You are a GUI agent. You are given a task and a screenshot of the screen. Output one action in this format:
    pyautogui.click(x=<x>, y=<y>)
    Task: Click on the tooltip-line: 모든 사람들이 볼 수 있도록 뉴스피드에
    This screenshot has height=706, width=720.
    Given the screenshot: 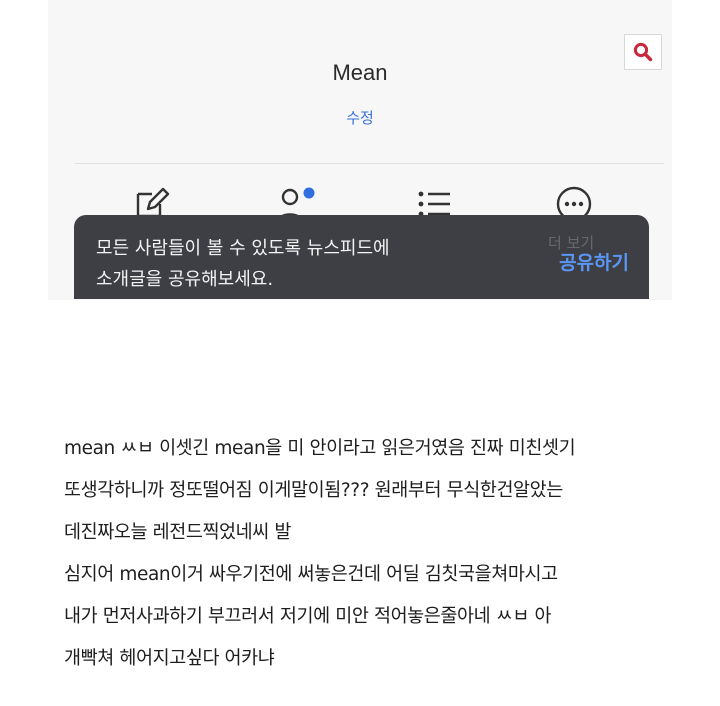 What is the action you would take?
    pyautogui.click(x=243, y=248)
    